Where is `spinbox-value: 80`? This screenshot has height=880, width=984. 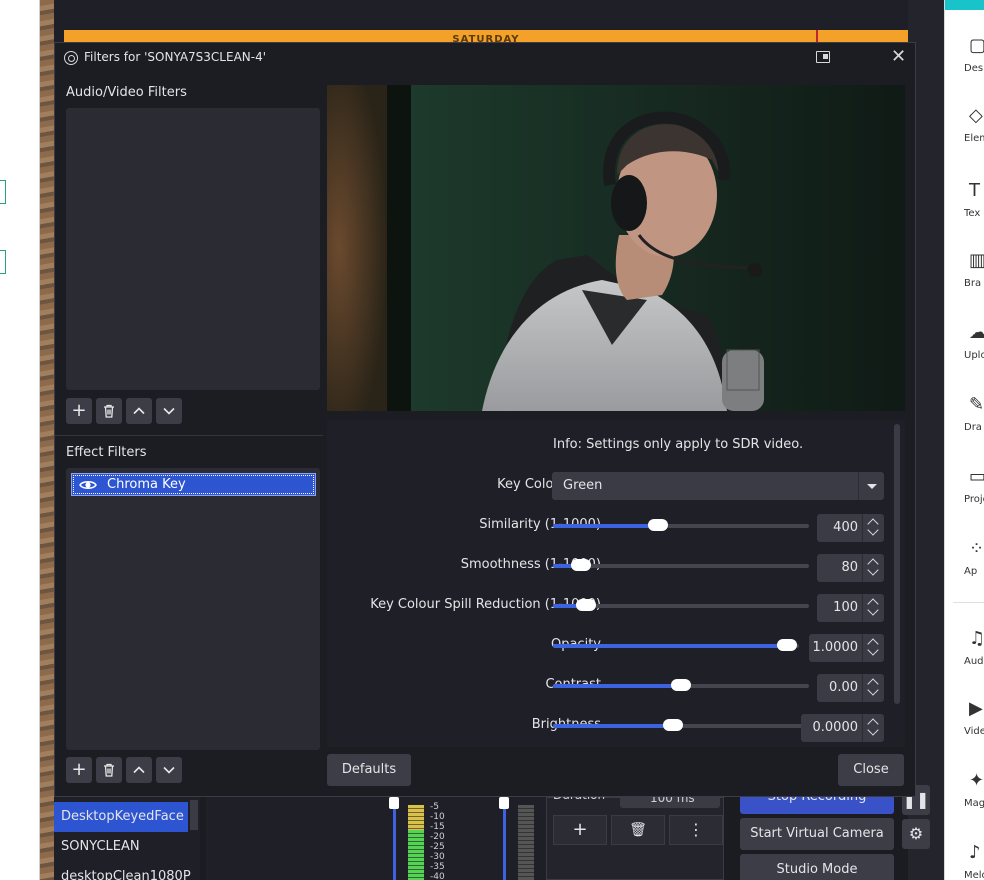
spinbox-value: 80 is located at coordinates (849, 567).